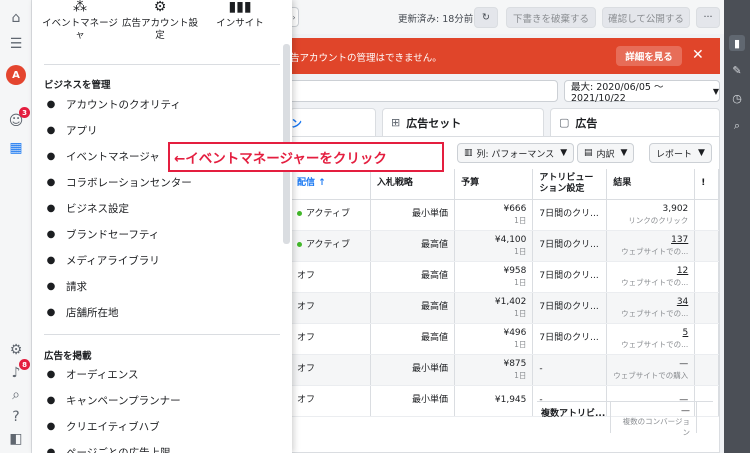 The height and width of the screenshot is (453, 750). What do you see at coordinates (551, 17) in the screenshot?
I see `discard-draft-button: 下書きを破棄する` at bounding box center [551, 17].